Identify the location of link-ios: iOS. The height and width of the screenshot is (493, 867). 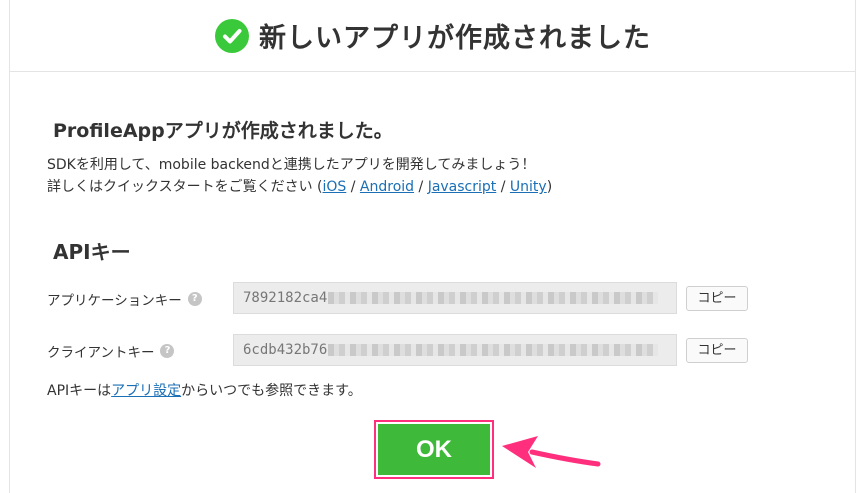
(335, 187).